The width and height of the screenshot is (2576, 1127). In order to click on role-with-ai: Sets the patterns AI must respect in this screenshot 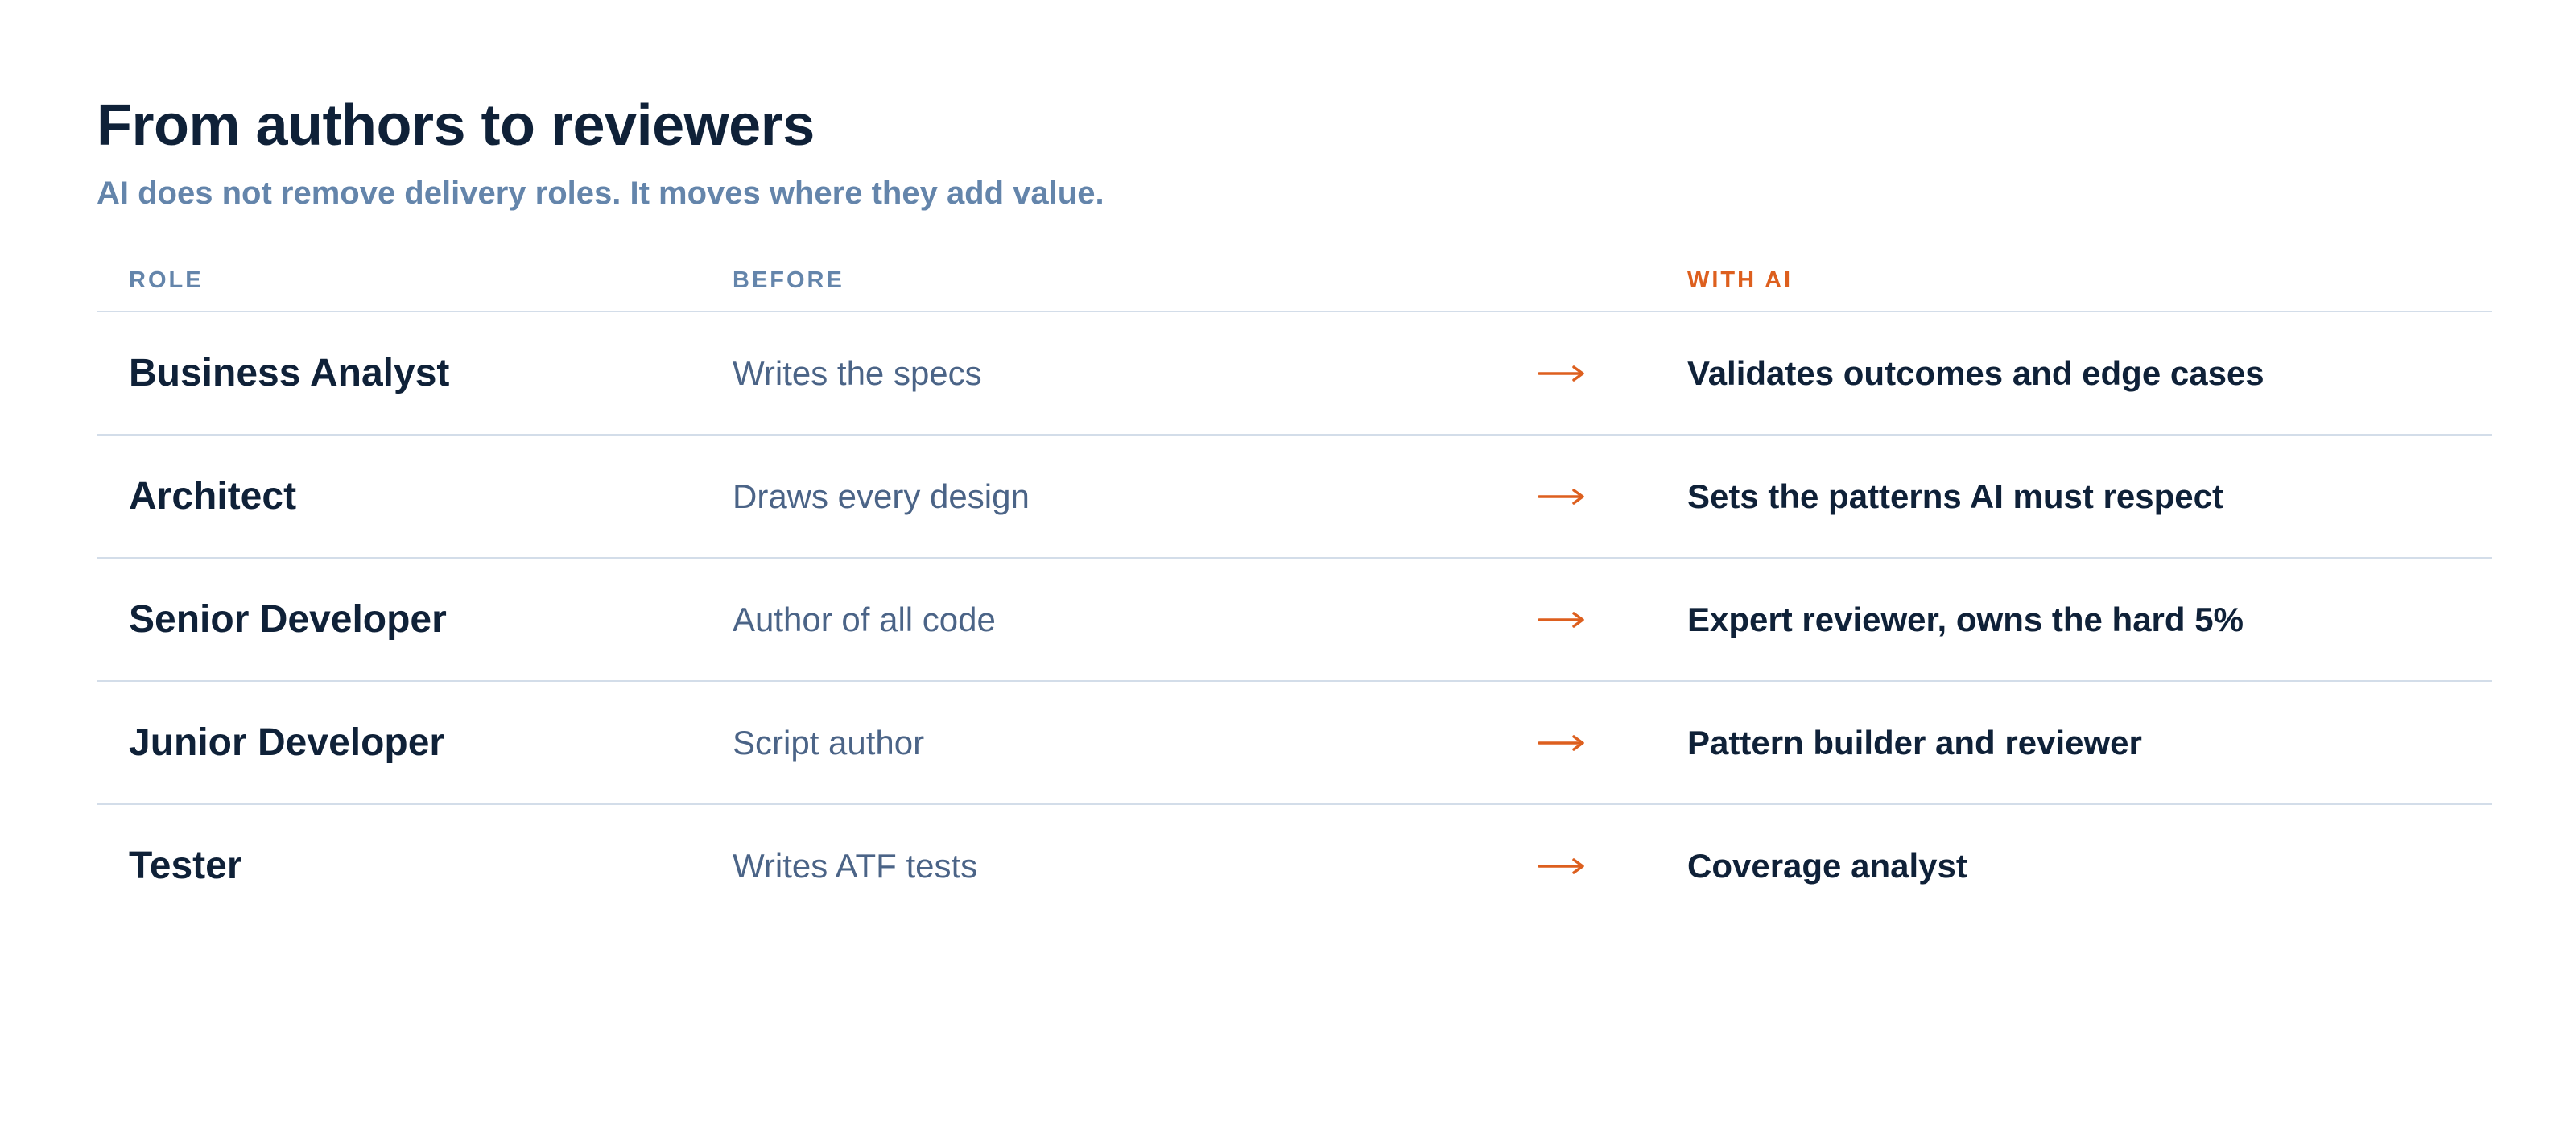, I will do `click(1955, 496)`.